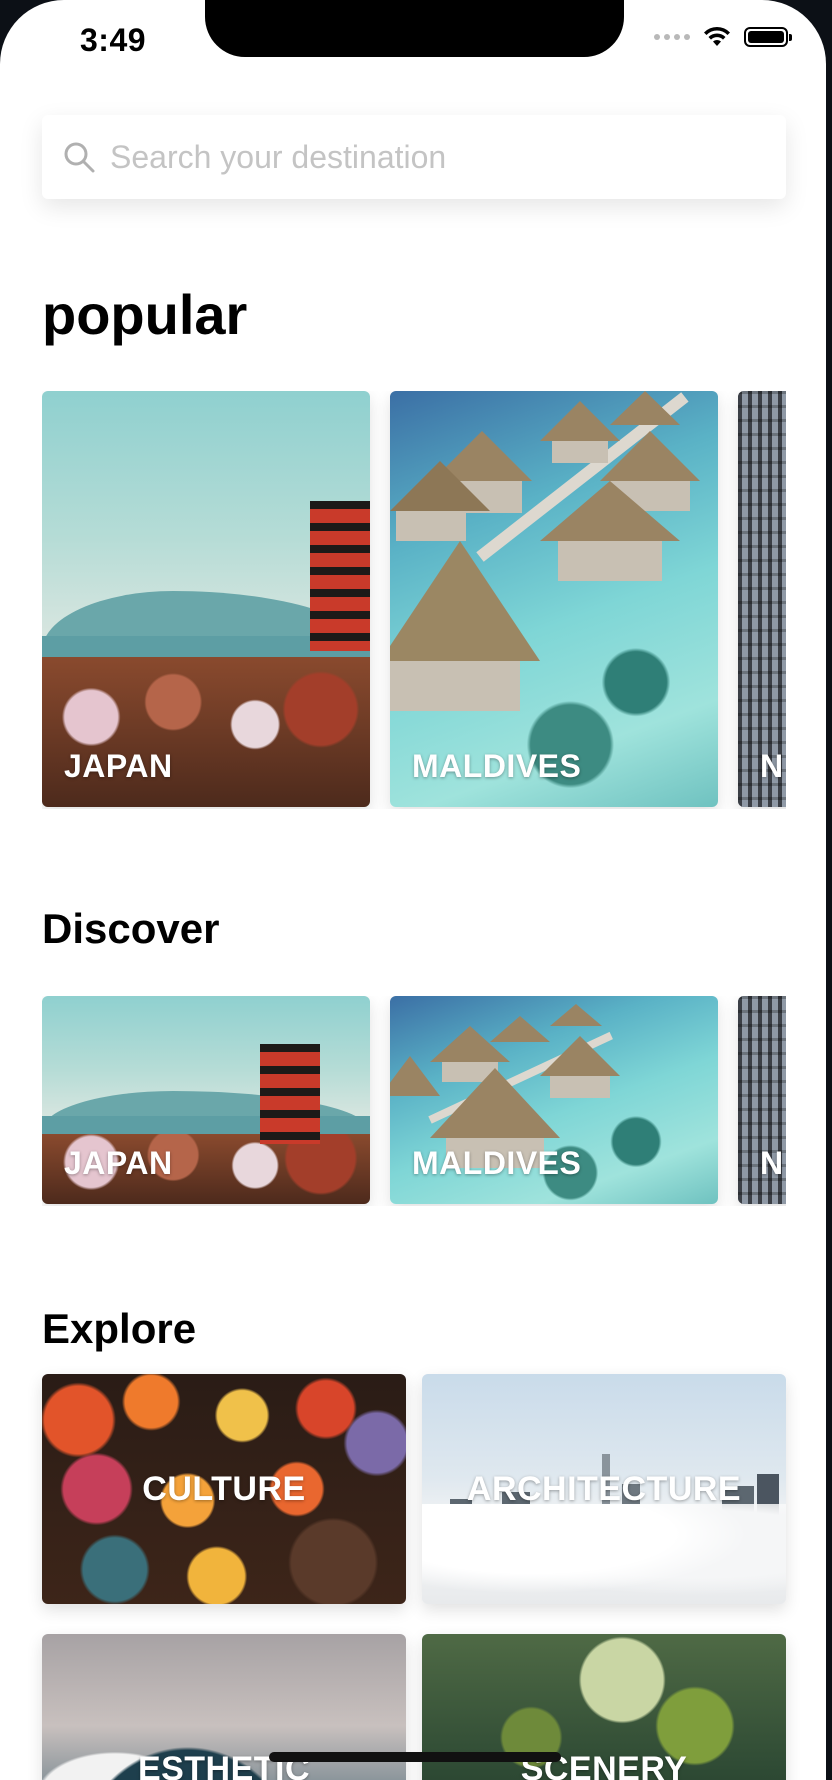  What do you see at coordinates (762, 1100) in the screenshot?
I see `discover-card-nyc: N` at bounding box center [762, 1100].